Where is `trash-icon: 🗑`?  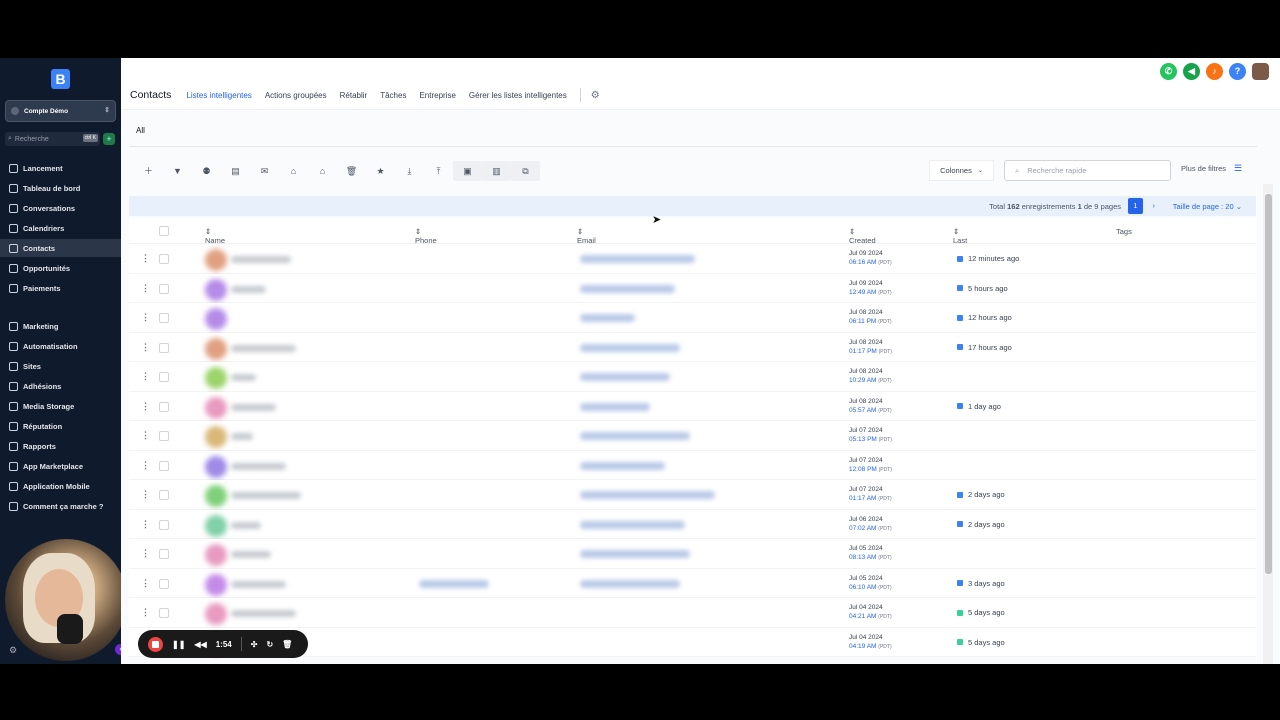
trash-icon: 🗑 is located at coordinates (287, 644).